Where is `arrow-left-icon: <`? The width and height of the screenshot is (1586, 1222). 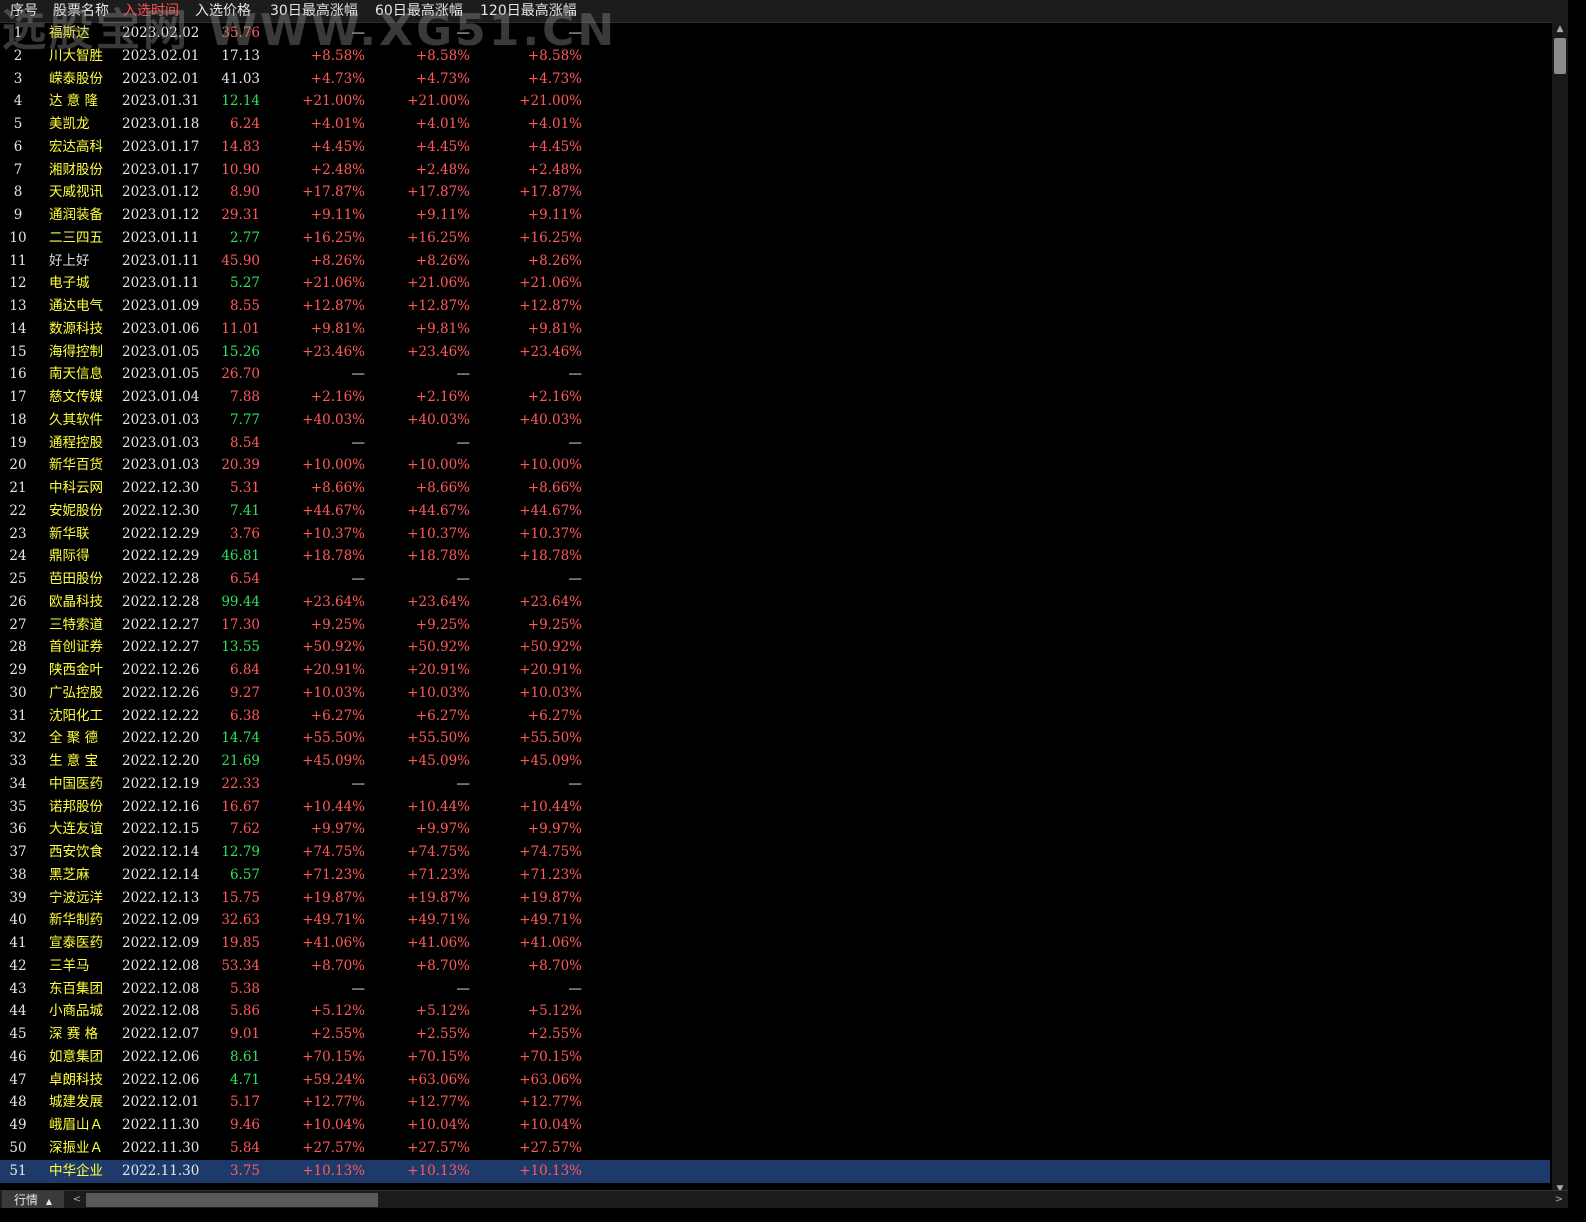
arrow-left-icon: < is located at coordinates (77, 1200).